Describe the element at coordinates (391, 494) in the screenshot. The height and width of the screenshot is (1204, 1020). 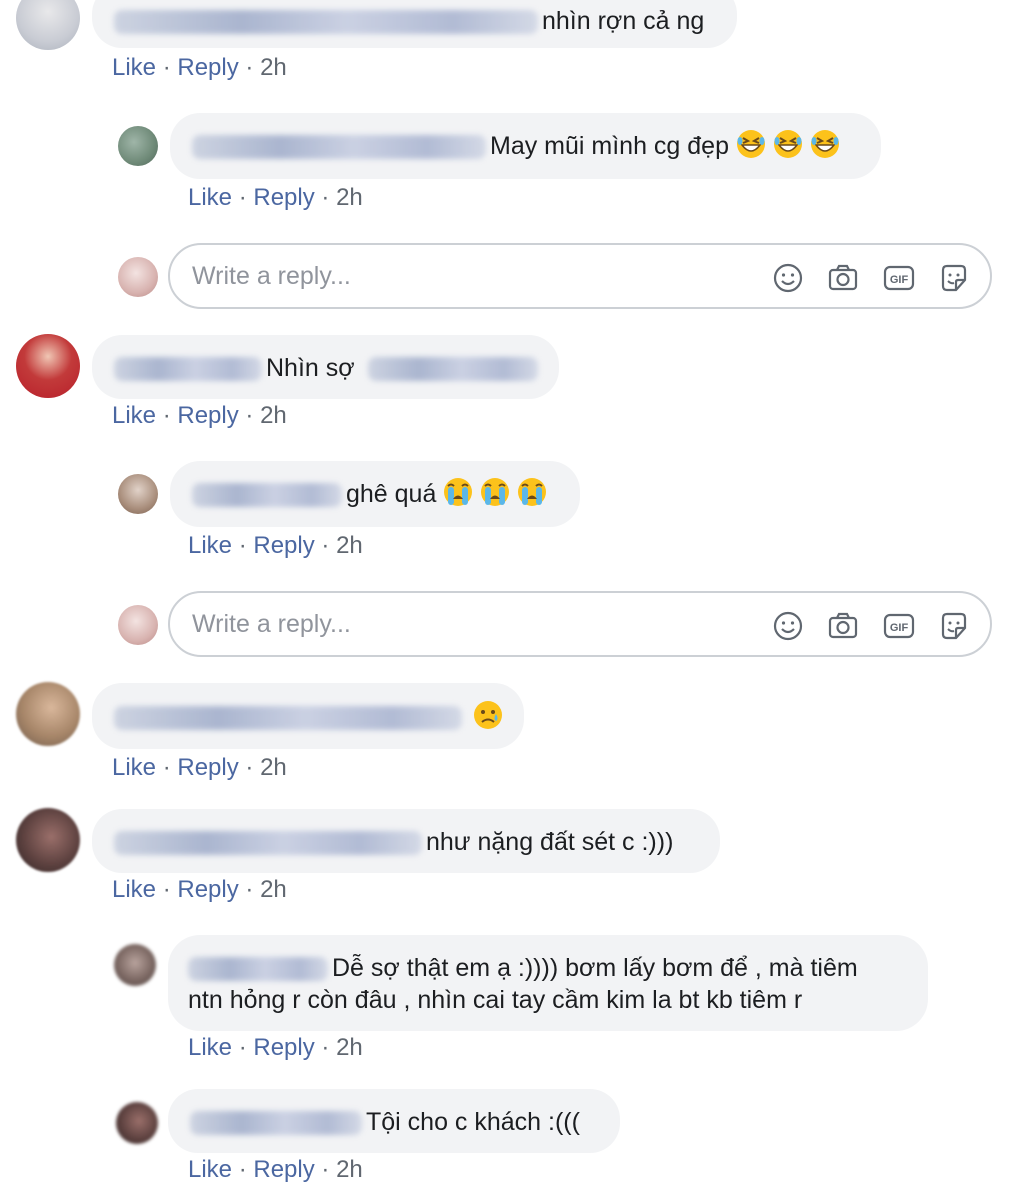
I see `comment-text: ghê quá` at that location.